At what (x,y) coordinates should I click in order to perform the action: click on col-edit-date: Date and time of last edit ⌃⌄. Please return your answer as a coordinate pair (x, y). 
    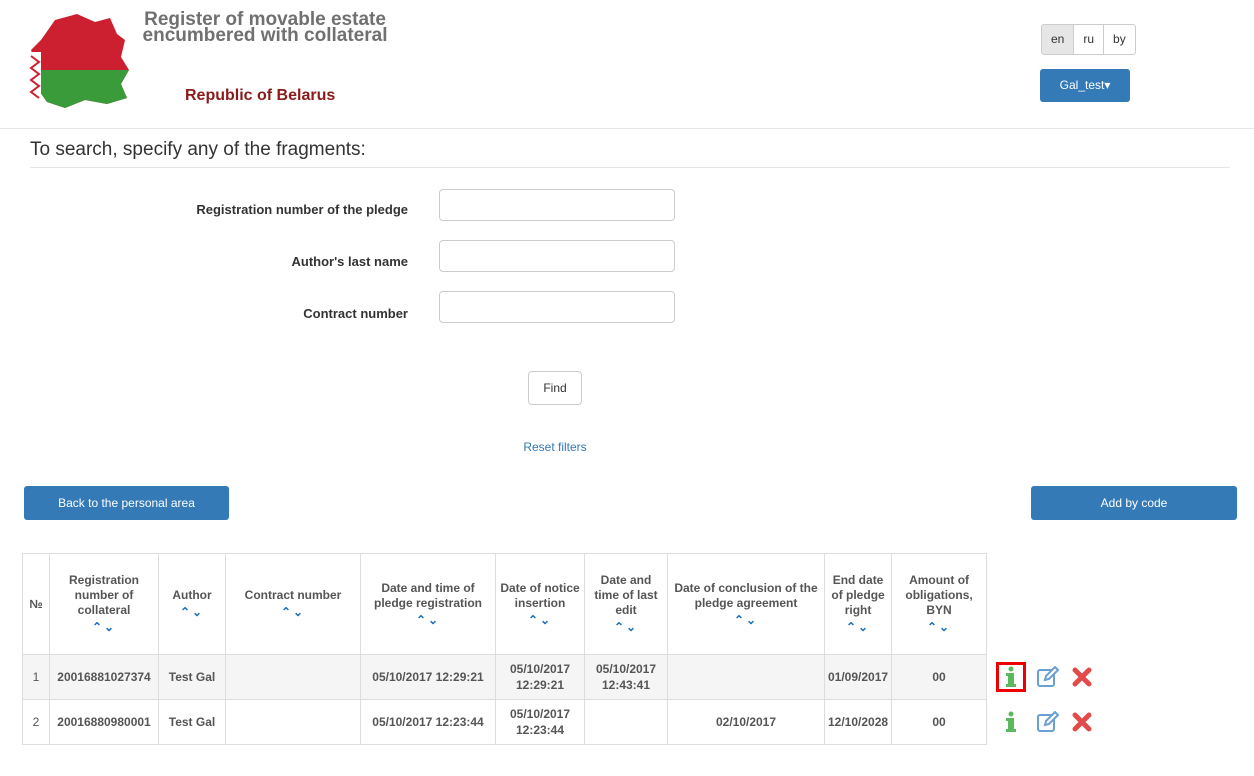
    Looking at the image, I should click on (626, 604).